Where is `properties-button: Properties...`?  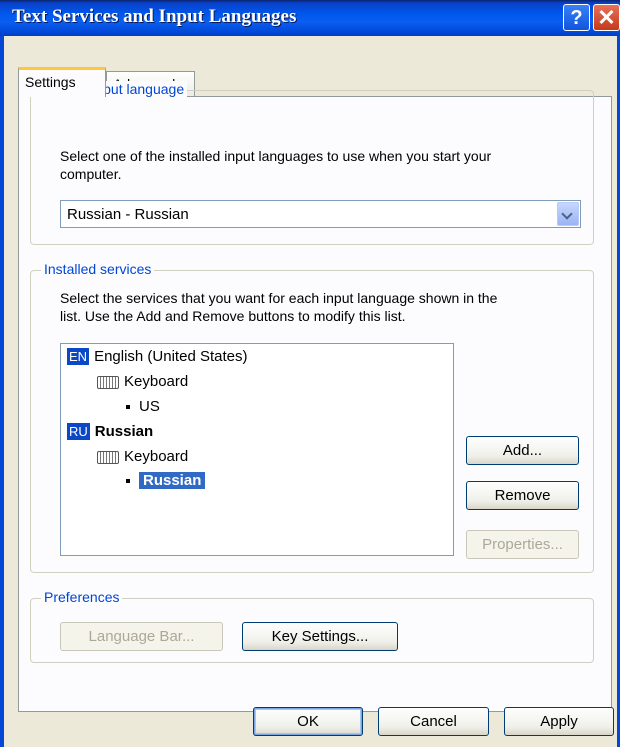
properties-button: Properties... is located at coordinates (522, 544).